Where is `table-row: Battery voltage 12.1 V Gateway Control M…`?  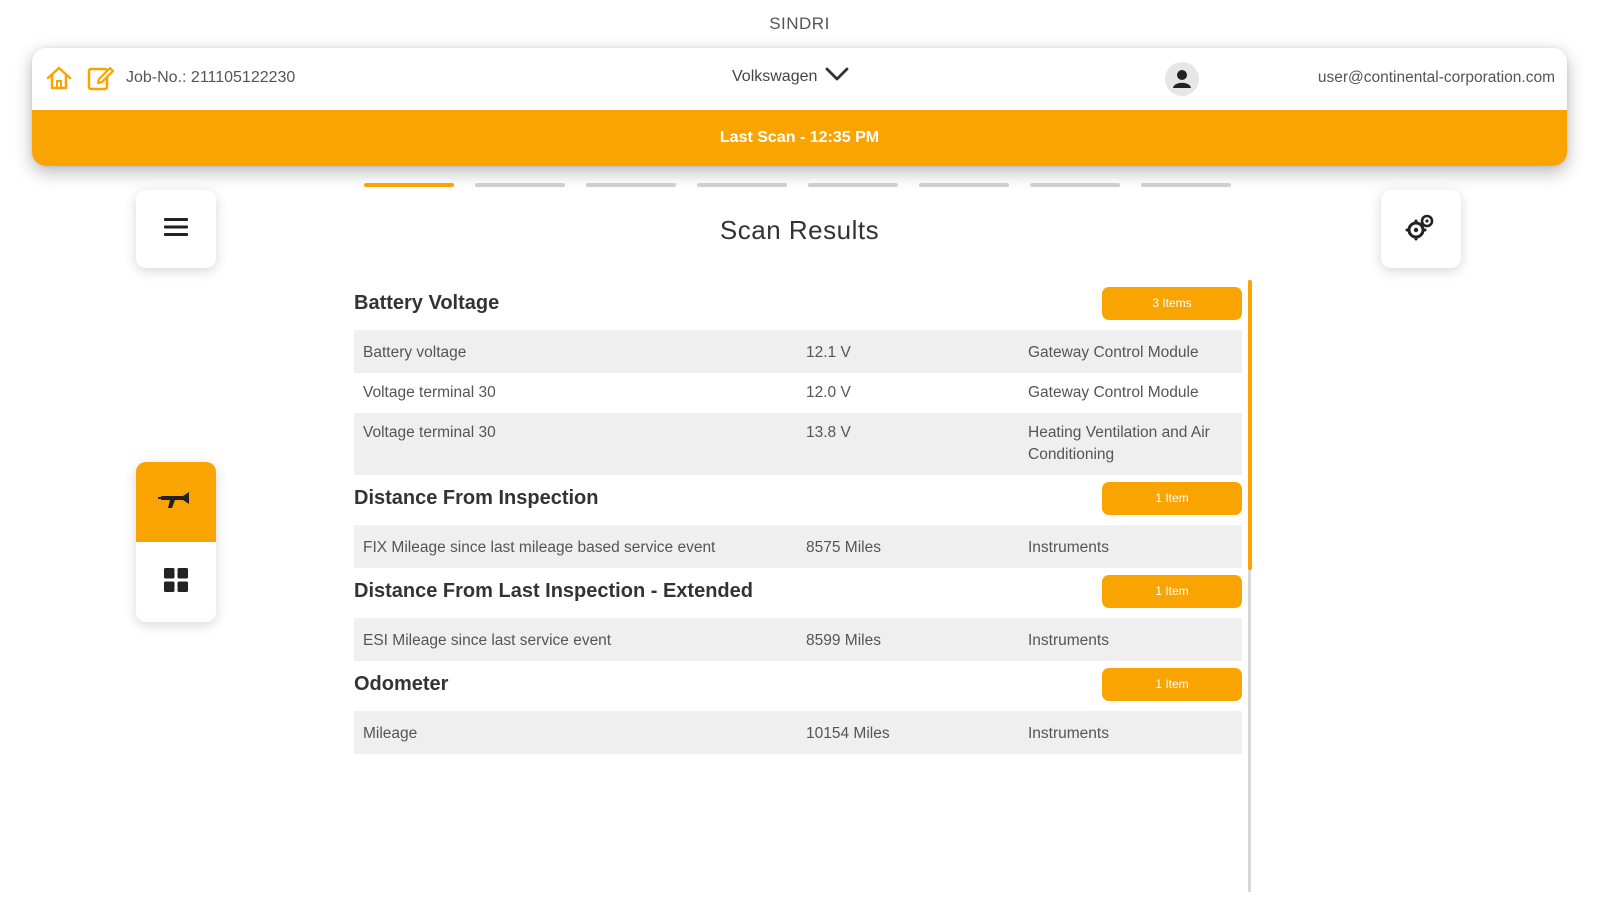 table-row: Battery voltage 12.1 V Gateway Control M… is located at coordinates (798, 353).